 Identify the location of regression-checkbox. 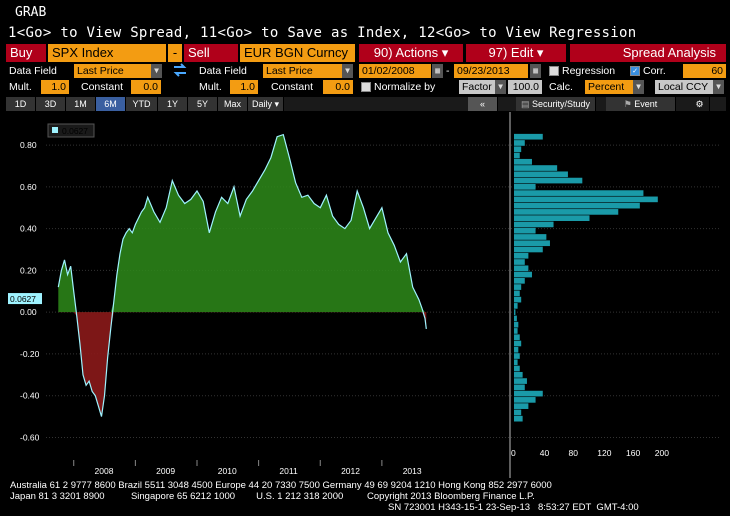
(554, 71).